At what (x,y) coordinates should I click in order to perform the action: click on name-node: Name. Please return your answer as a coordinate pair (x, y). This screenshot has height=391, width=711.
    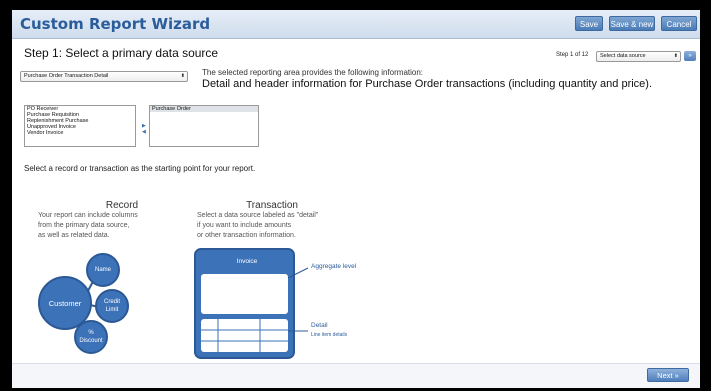
    Looking at the image, I should click on (103, 270).